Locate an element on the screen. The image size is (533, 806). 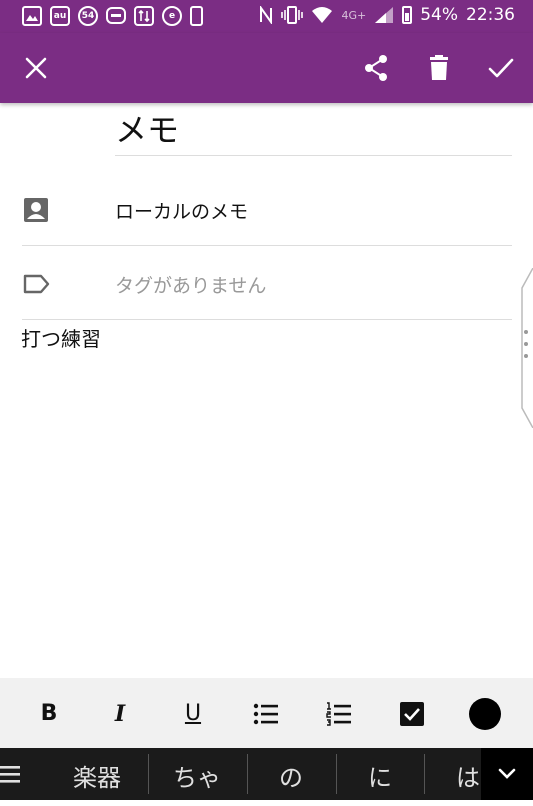
suggestion-item: 楽器 is located at coordinates (97, 775).